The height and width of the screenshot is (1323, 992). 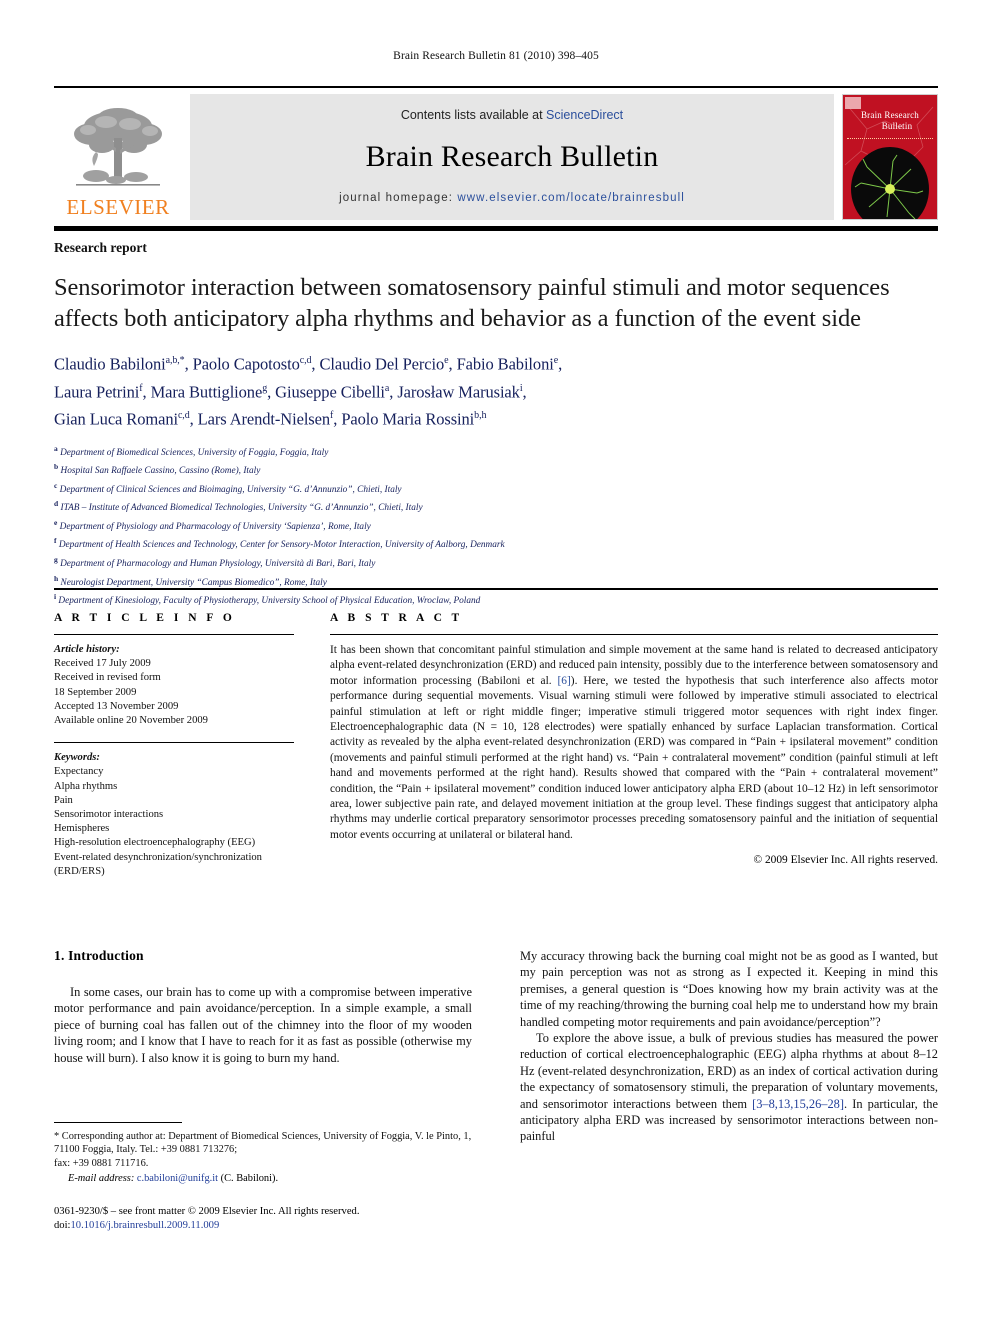 What do you see at coordinates (473, 115) in the screenshot?
I see `contents-prefix: Contents lists available at` at bounding box center [473, 115].